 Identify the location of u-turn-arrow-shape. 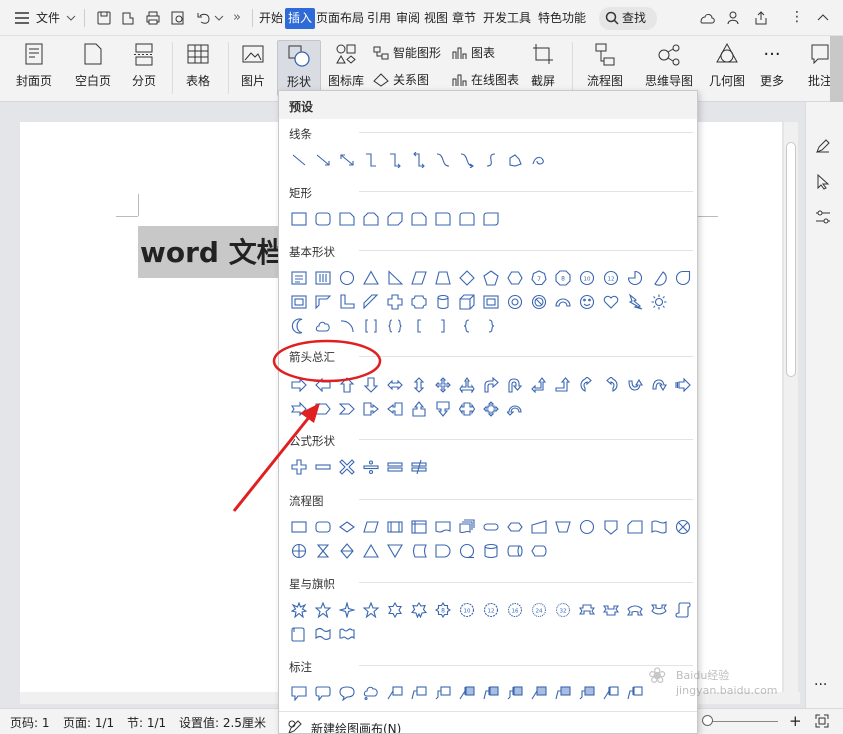
(515, 385).